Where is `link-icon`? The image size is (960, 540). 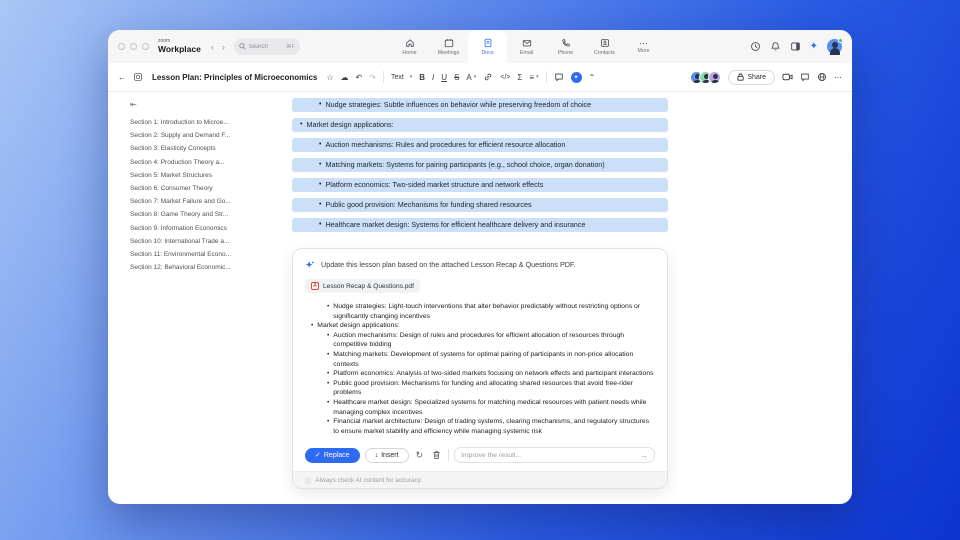
link-icon is located at coordinates (488, 77).